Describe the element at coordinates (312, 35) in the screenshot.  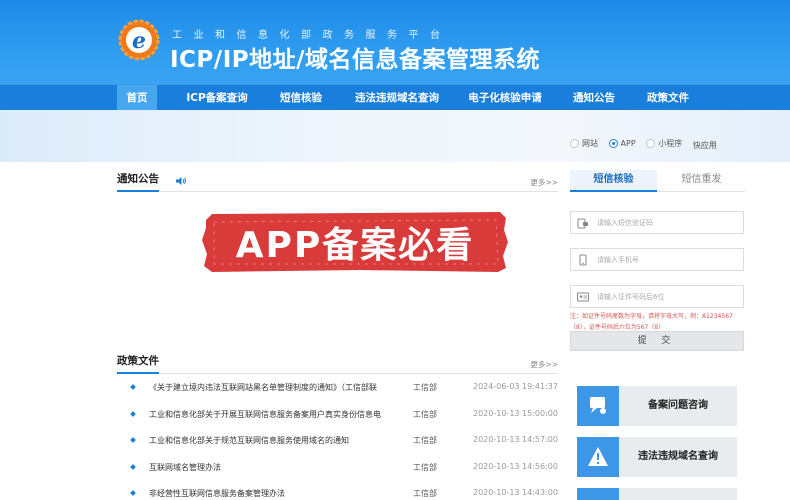
I see `header-subtitle: 工业和信息化部政务服务平台` at that location.